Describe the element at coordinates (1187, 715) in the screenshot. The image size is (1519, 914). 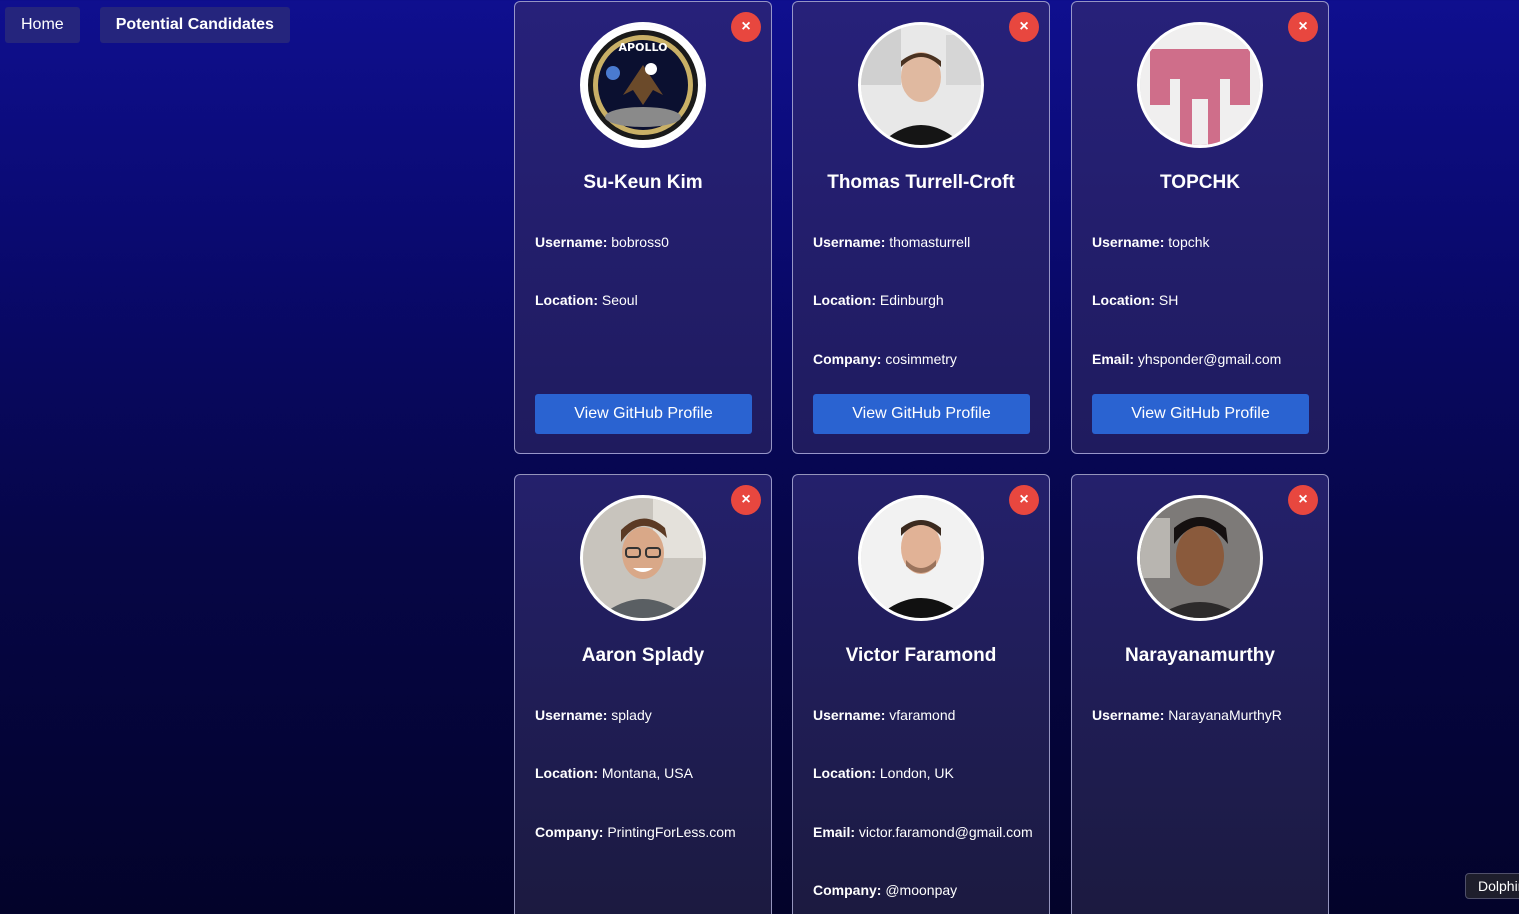
I see `username-row: Username: NarayanaMurthyR` at that location.